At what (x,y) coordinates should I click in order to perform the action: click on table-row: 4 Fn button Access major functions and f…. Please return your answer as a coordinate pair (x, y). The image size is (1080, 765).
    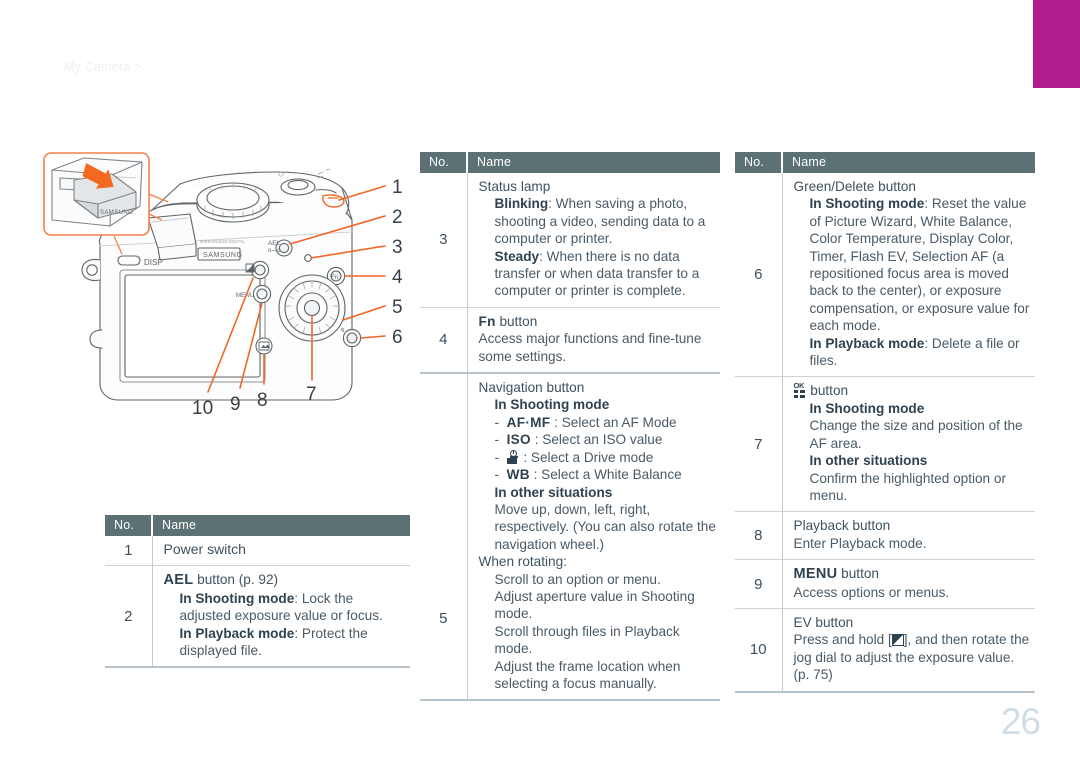
    Looking at the image, I should click on (570, 340).